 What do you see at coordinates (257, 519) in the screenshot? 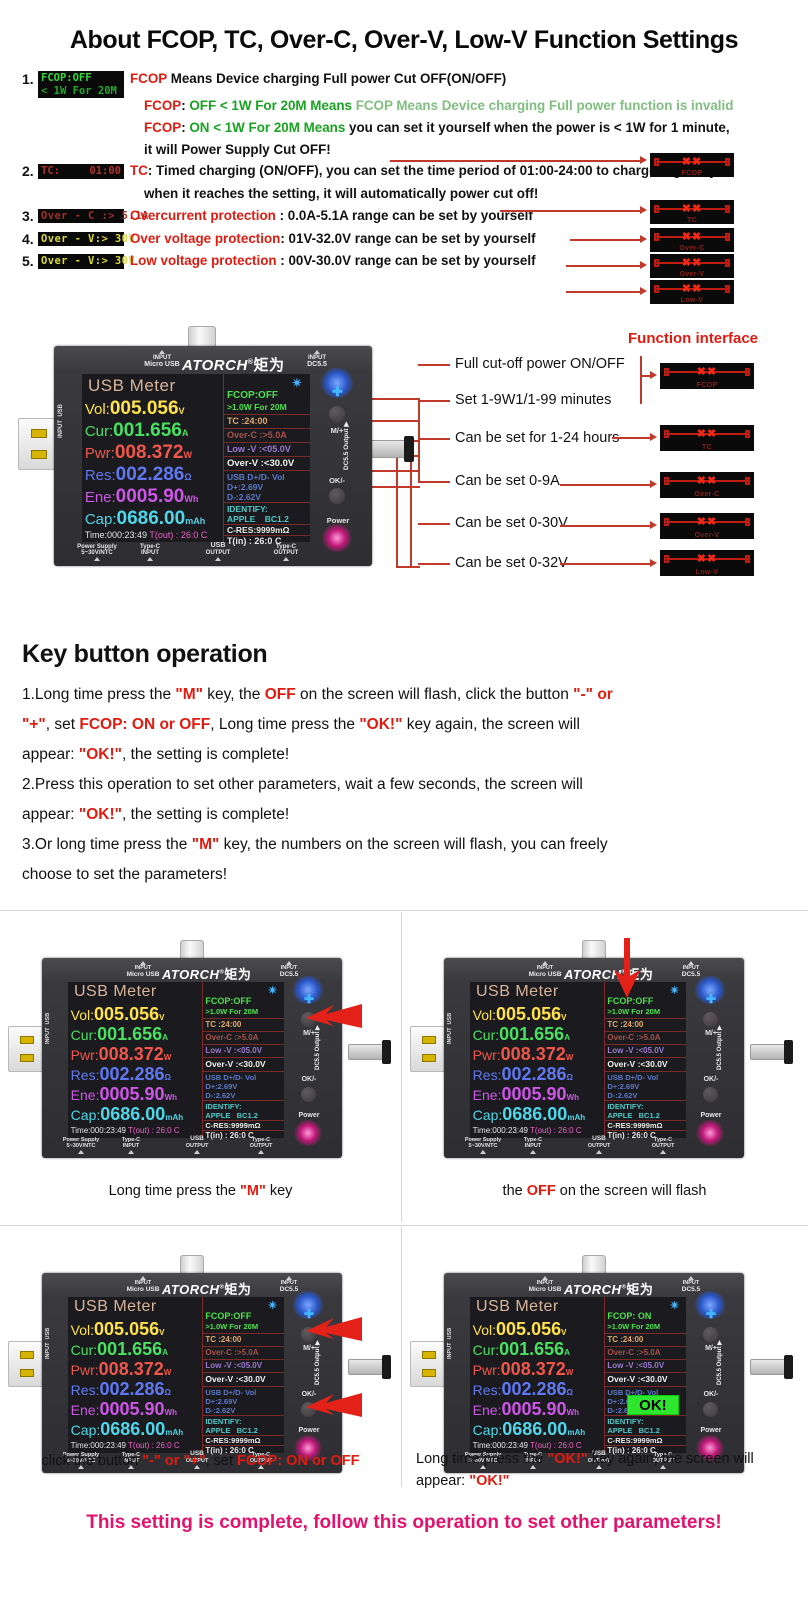
I see `right-apple: APPLE BC1.2` at bounding box center [257, 519].